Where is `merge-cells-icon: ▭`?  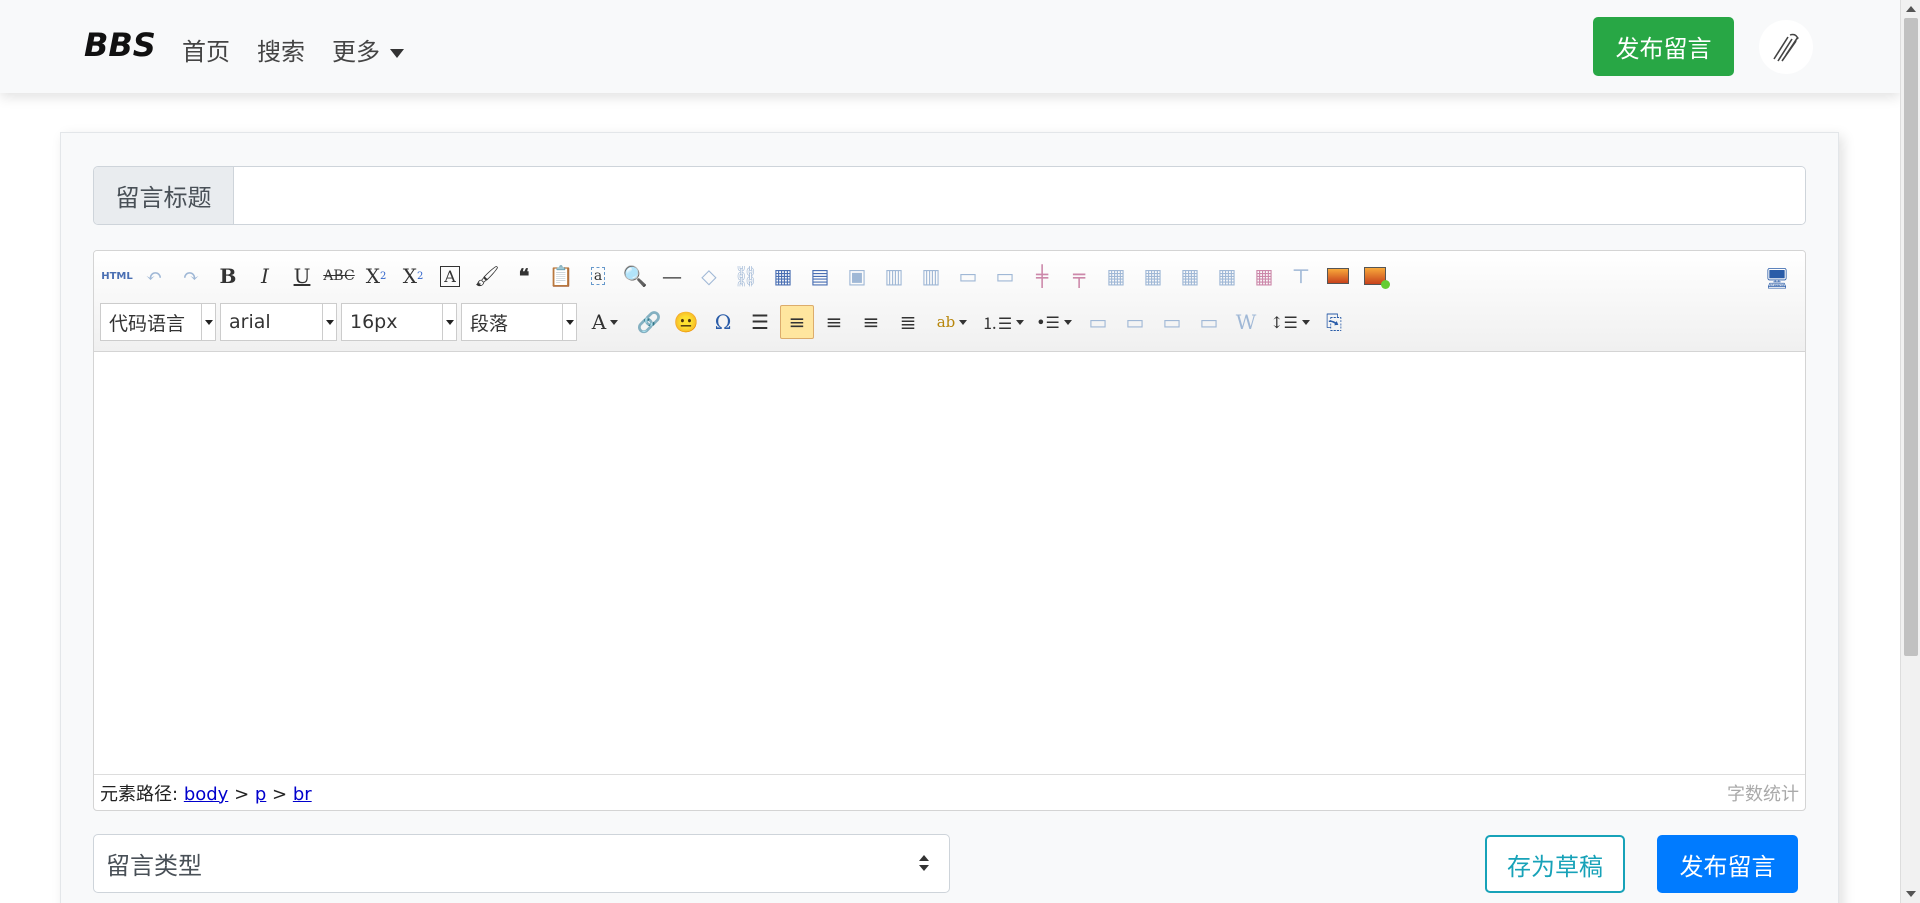 merge-cells-icon: ▭ is located at coordinates (968, 276).